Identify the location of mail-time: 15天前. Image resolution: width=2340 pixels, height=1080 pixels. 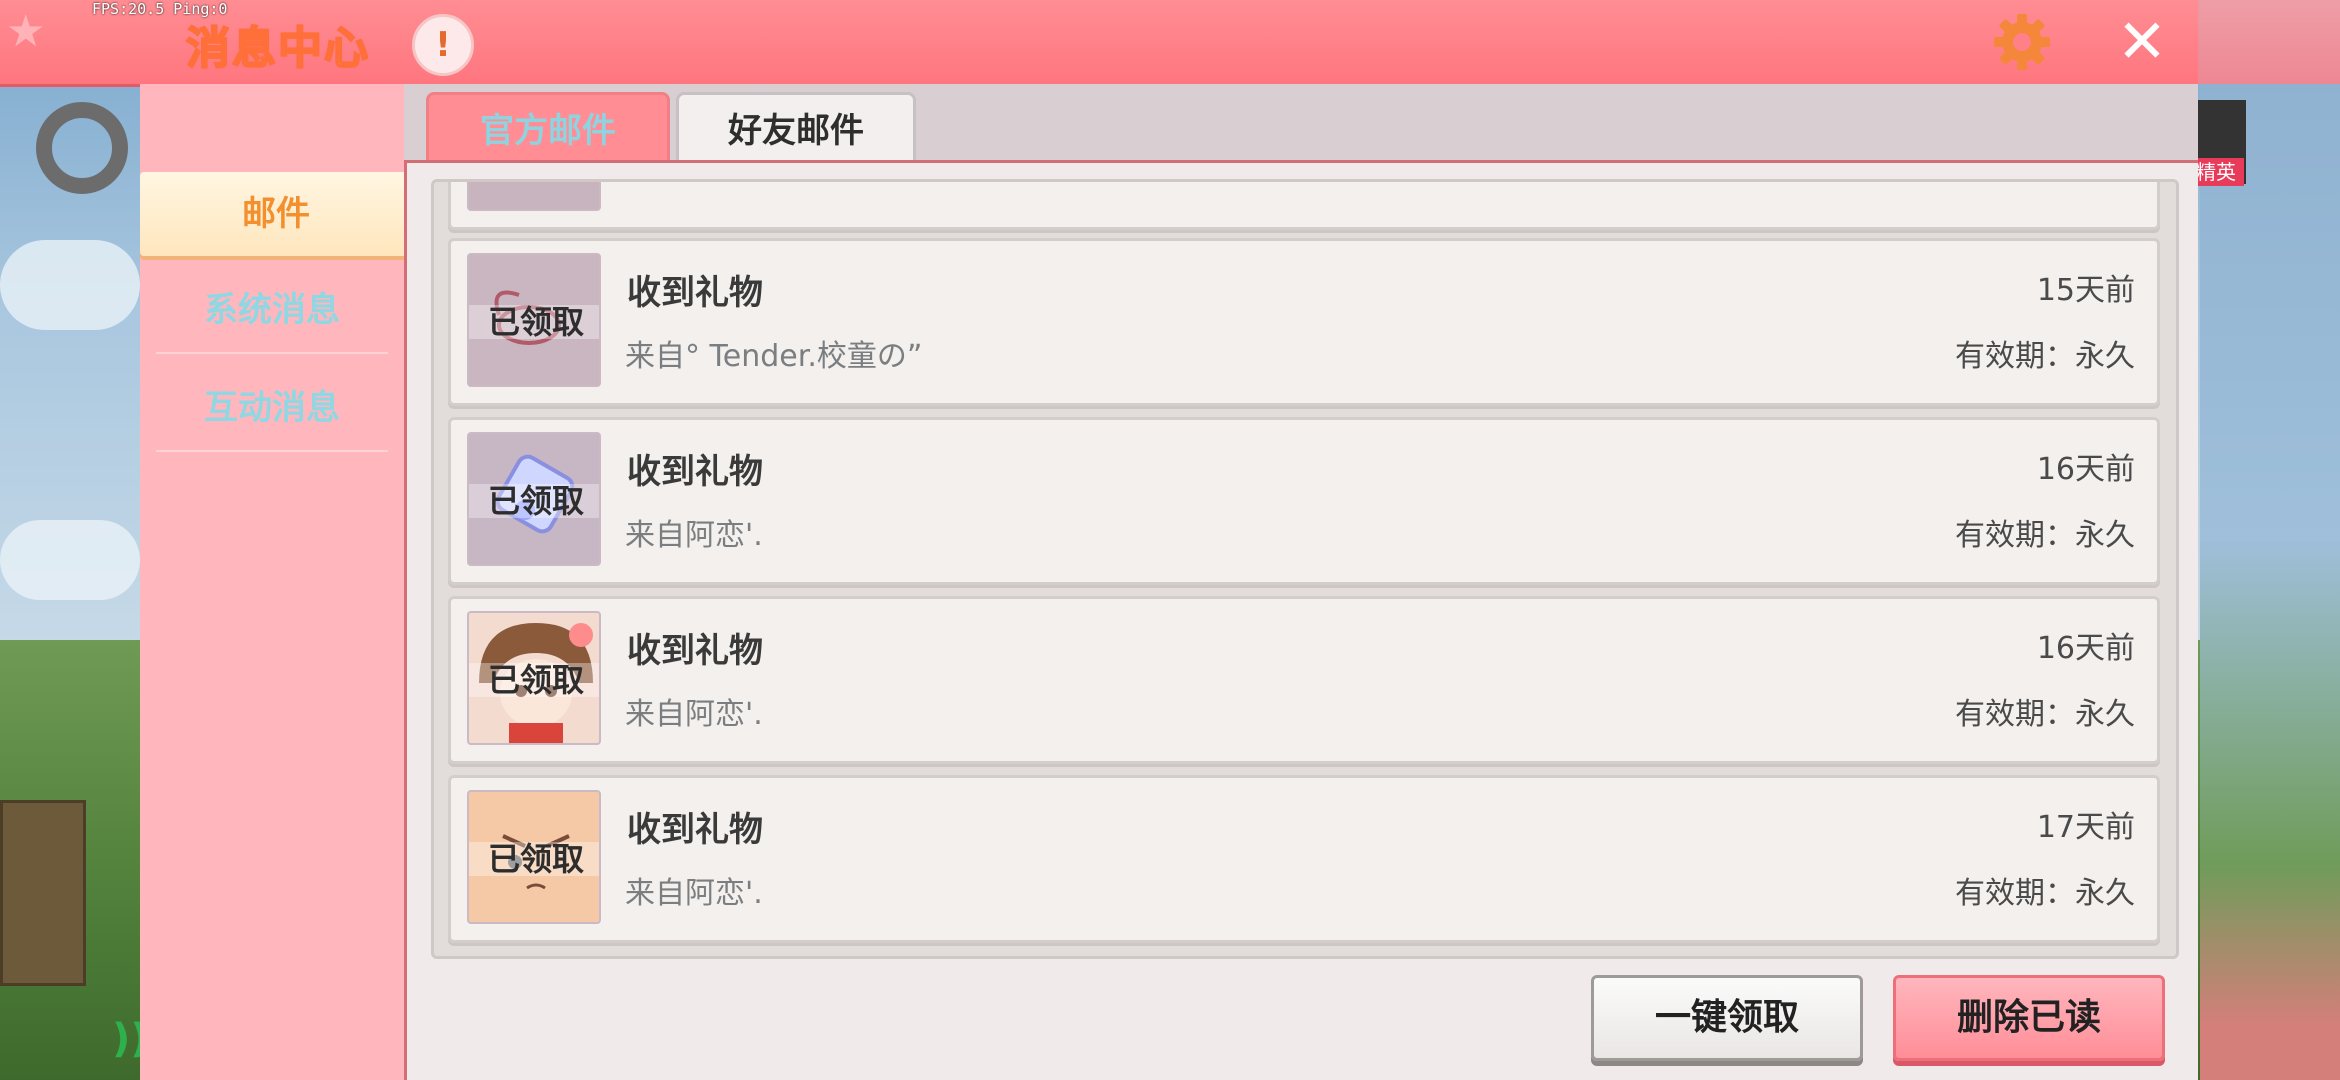
(2085, 290).